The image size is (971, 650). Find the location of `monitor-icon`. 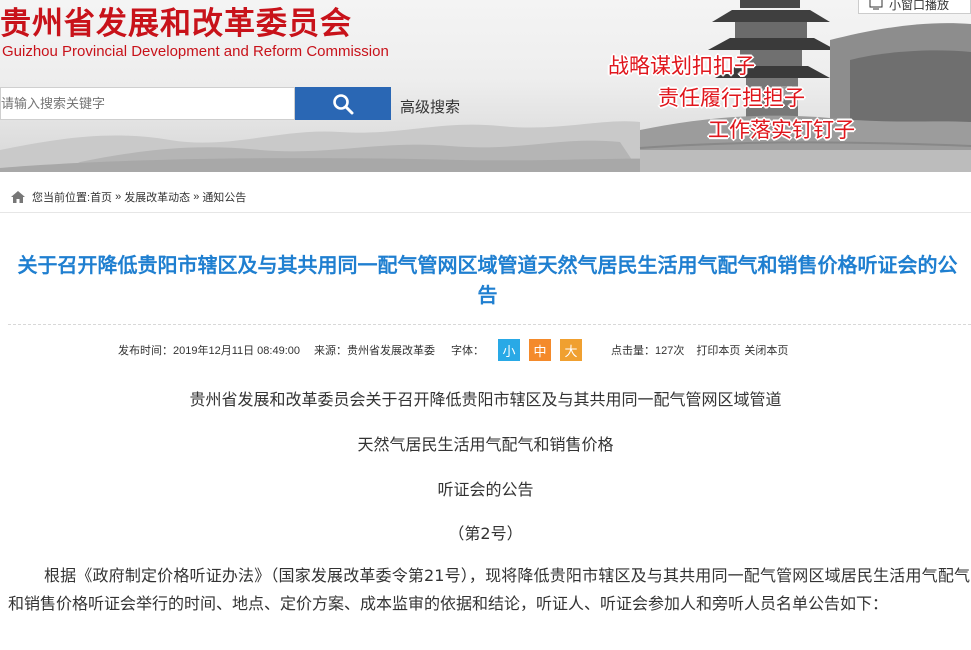

monitor-icon is located at coordinates (876, 5).